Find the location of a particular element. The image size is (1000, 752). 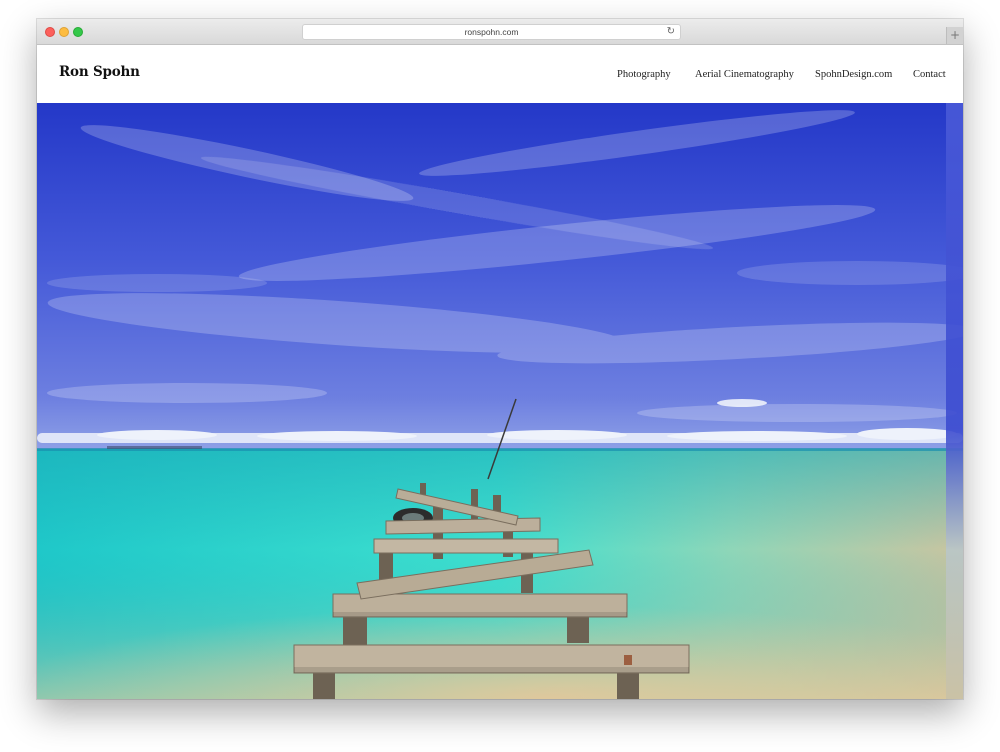

browser-titlebar: ronspohn.com ↻ + is located at coordinates (500, 32).